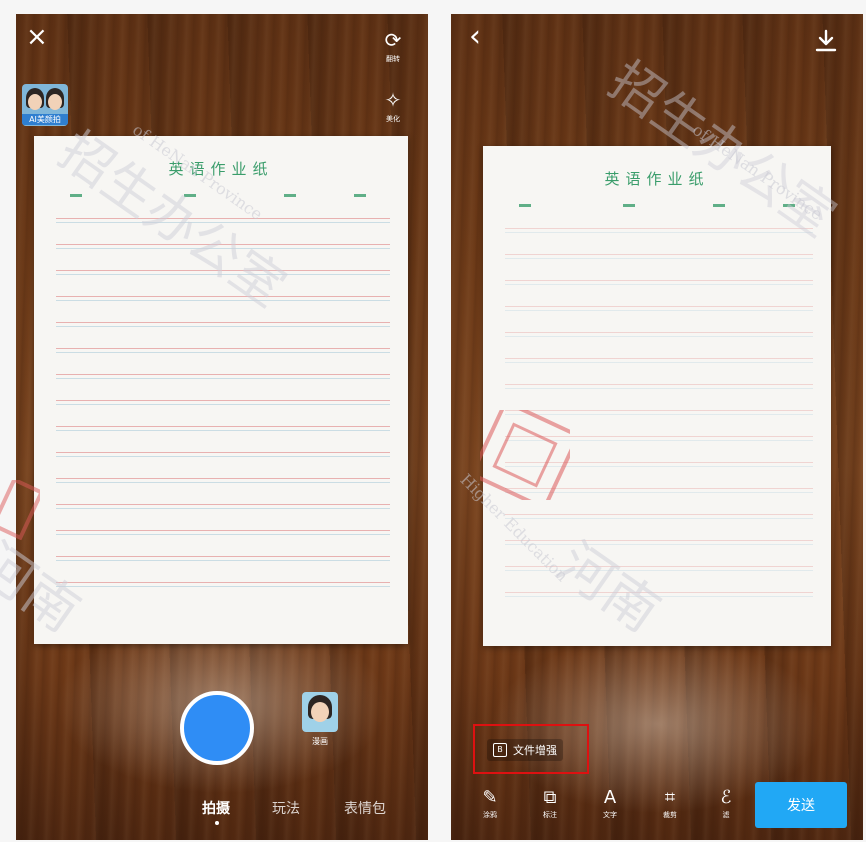 The width and height of the screenshot is (866, 842). I want to click on tool-filter: ℰ 滤, so click(726, 804).